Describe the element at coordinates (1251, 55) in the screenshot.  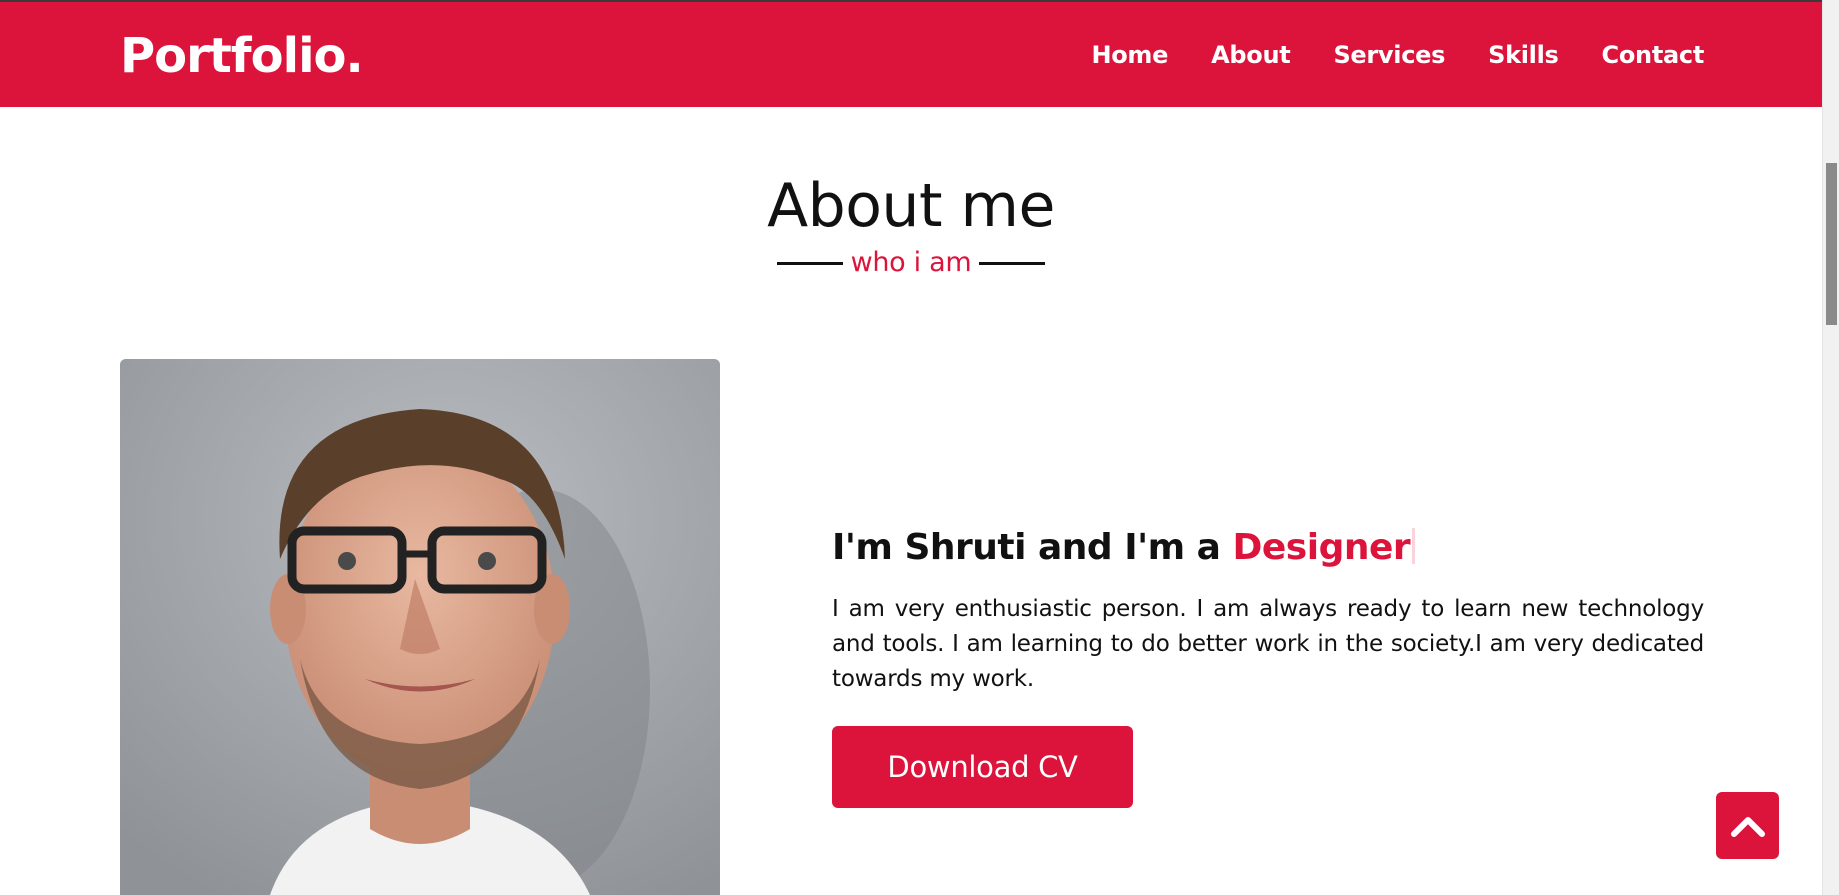
I see `nav-link-about: About` at that location.